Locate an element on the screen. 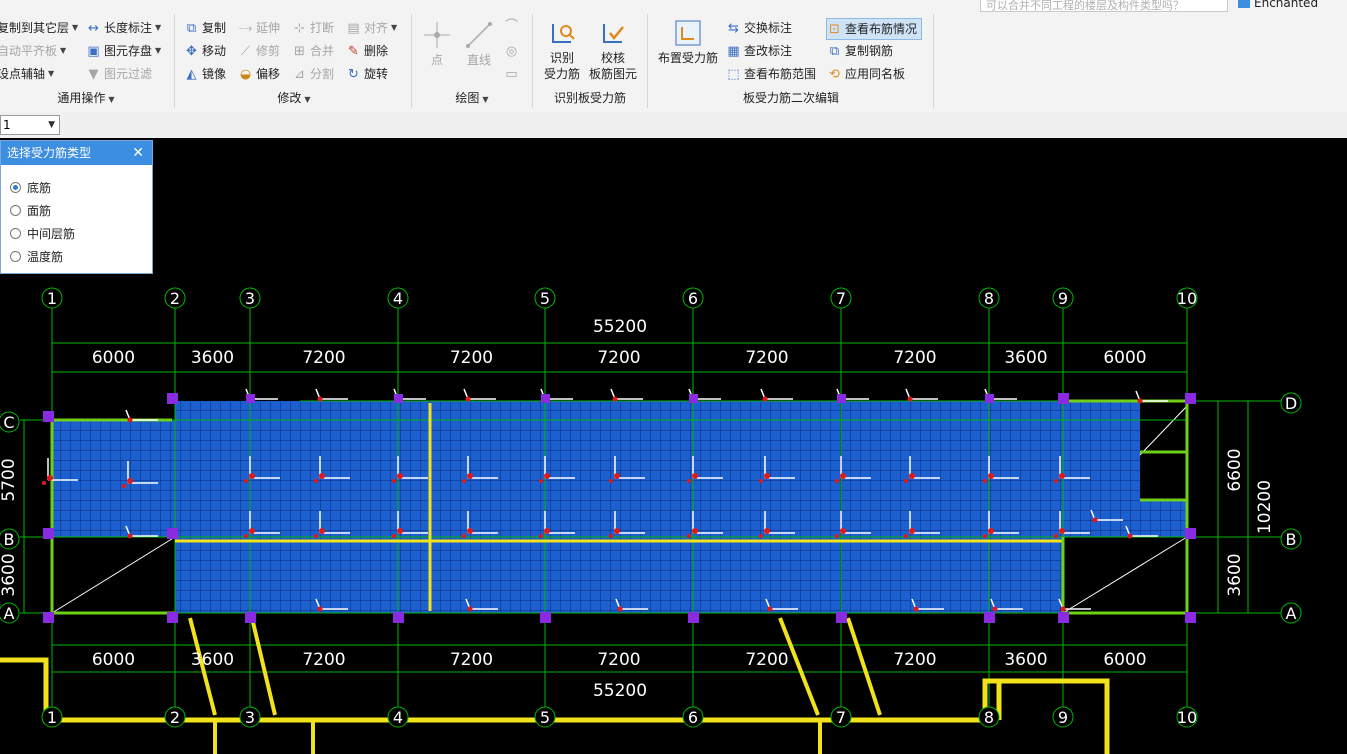 The image size is (1347, 754). extend-button: ⤍ 延伸 is located at coordinates (259, 28).